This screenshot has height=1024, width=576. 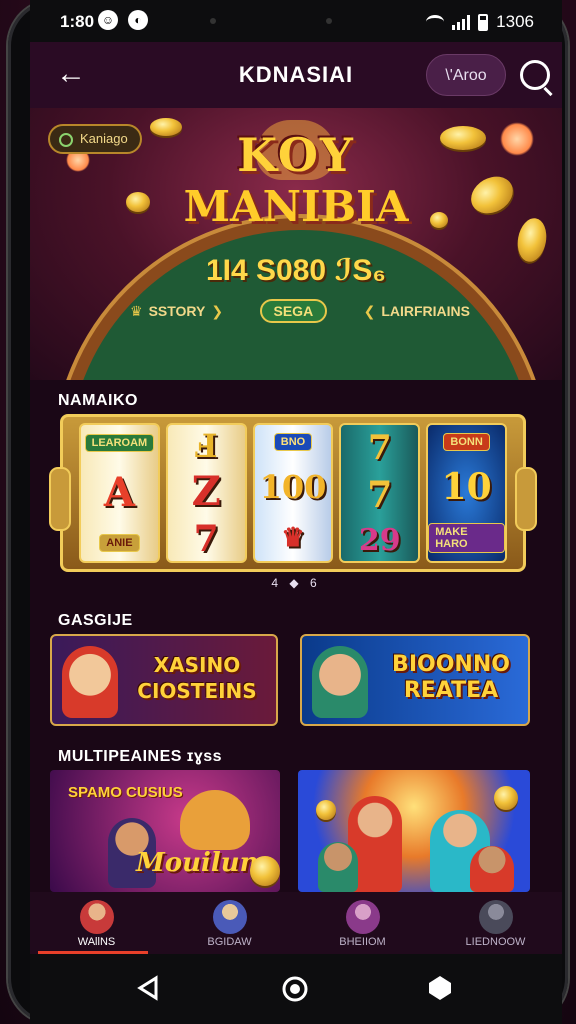 What do you see at coordinates (202, 863) in the screenshot?
I see `game-tile-script: Mouilum` at bounding box center [202, 863].